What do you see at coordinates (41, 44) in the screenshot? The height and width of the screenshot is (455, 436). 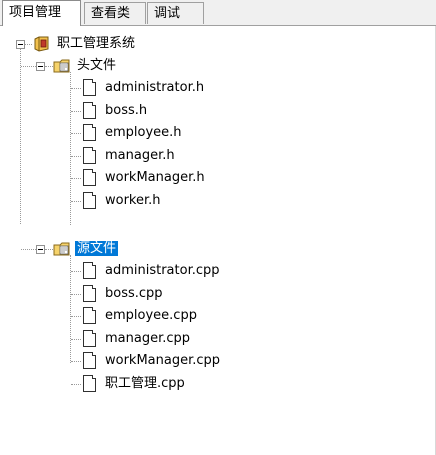 I see `project-icon` at bounding box center [41, 44].